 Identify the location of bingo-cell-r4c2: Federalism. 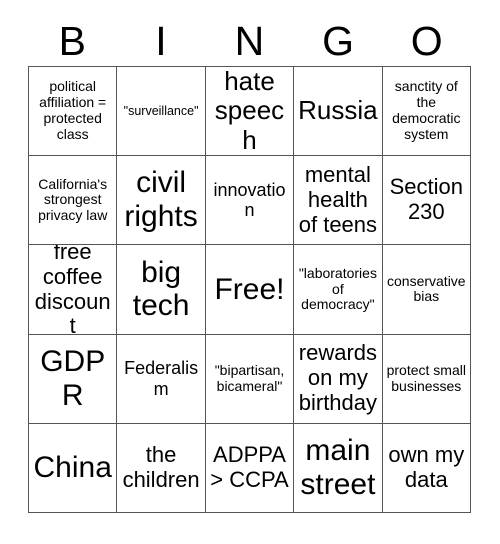
(161, 379).